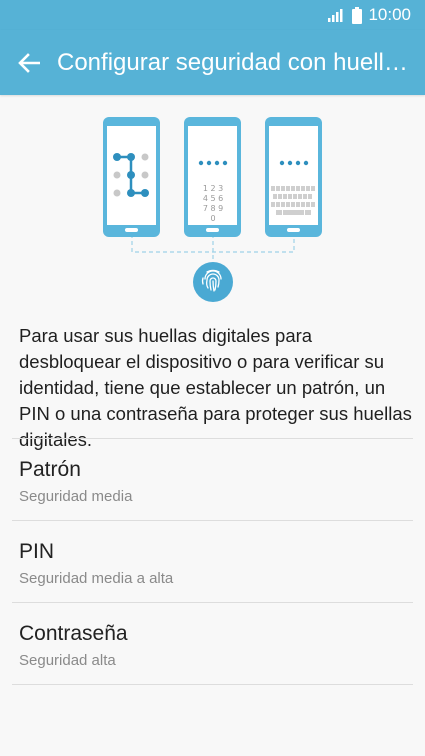  Describe the element at coordinates (293, 177) in the screenshot. I see `password-phone-graphic` at that location.